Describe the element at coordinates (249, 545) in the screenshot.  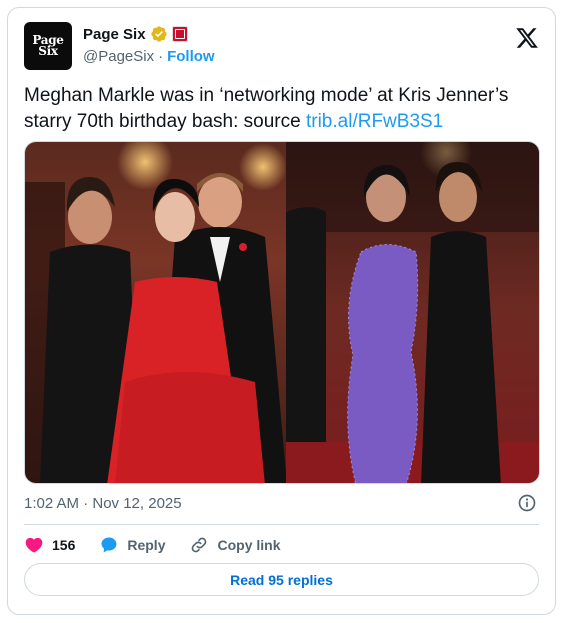
I see `copy-link-label: Copy link` at that location.